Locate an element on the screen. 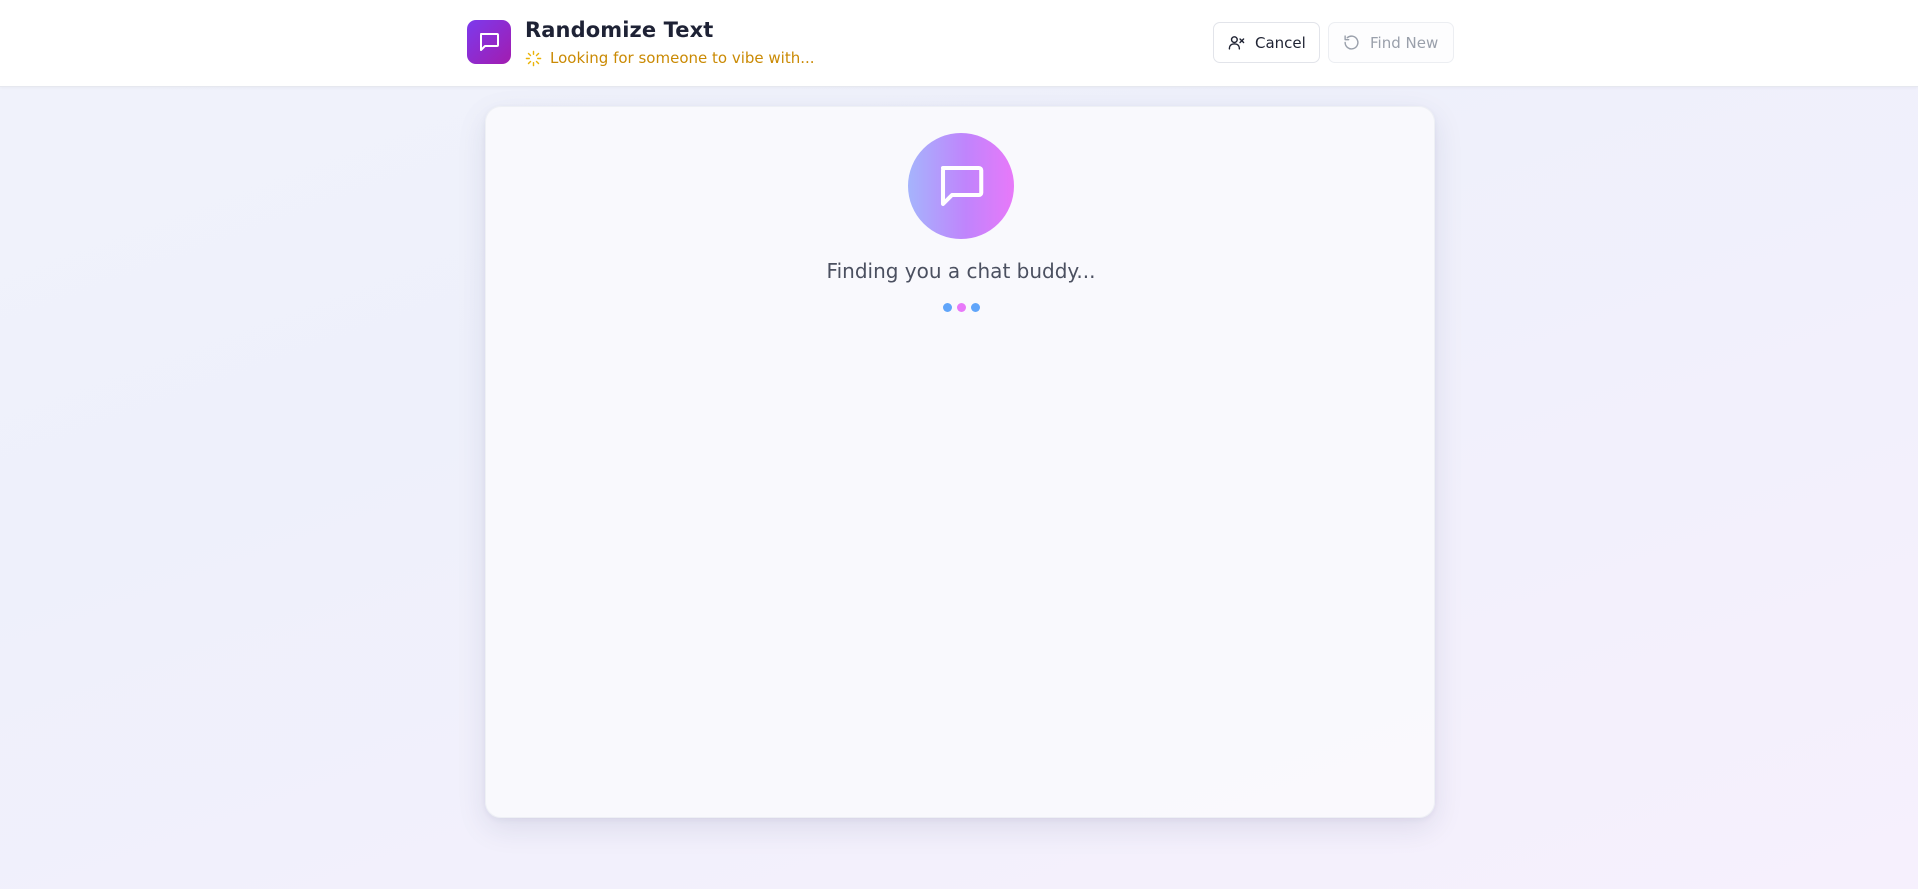  cancel-button: Cancel is located at coordinates (1266, 42).